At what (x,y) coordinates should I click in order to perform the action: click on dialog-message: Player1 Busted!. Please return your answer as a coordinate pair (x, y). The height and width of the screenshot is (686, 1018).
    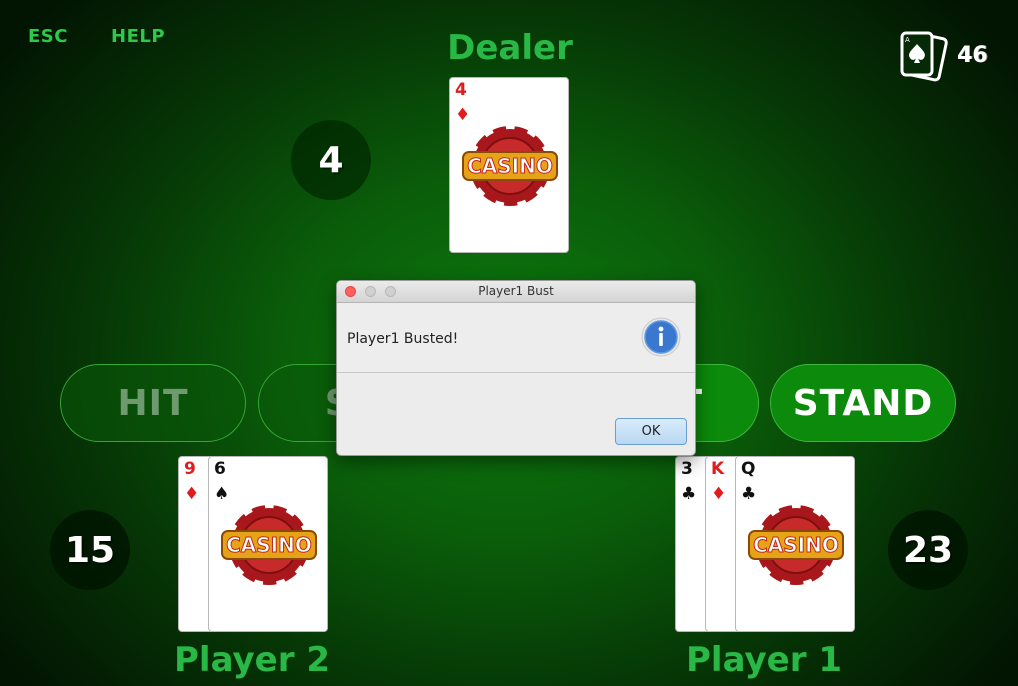
    Looking at the image, I should click on (403, 339).